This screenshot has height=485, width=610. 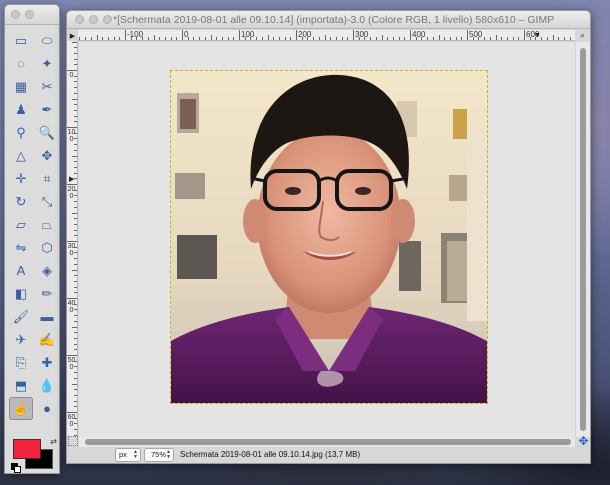 I want to click on tool-button: A, so click(x=21, y=270).